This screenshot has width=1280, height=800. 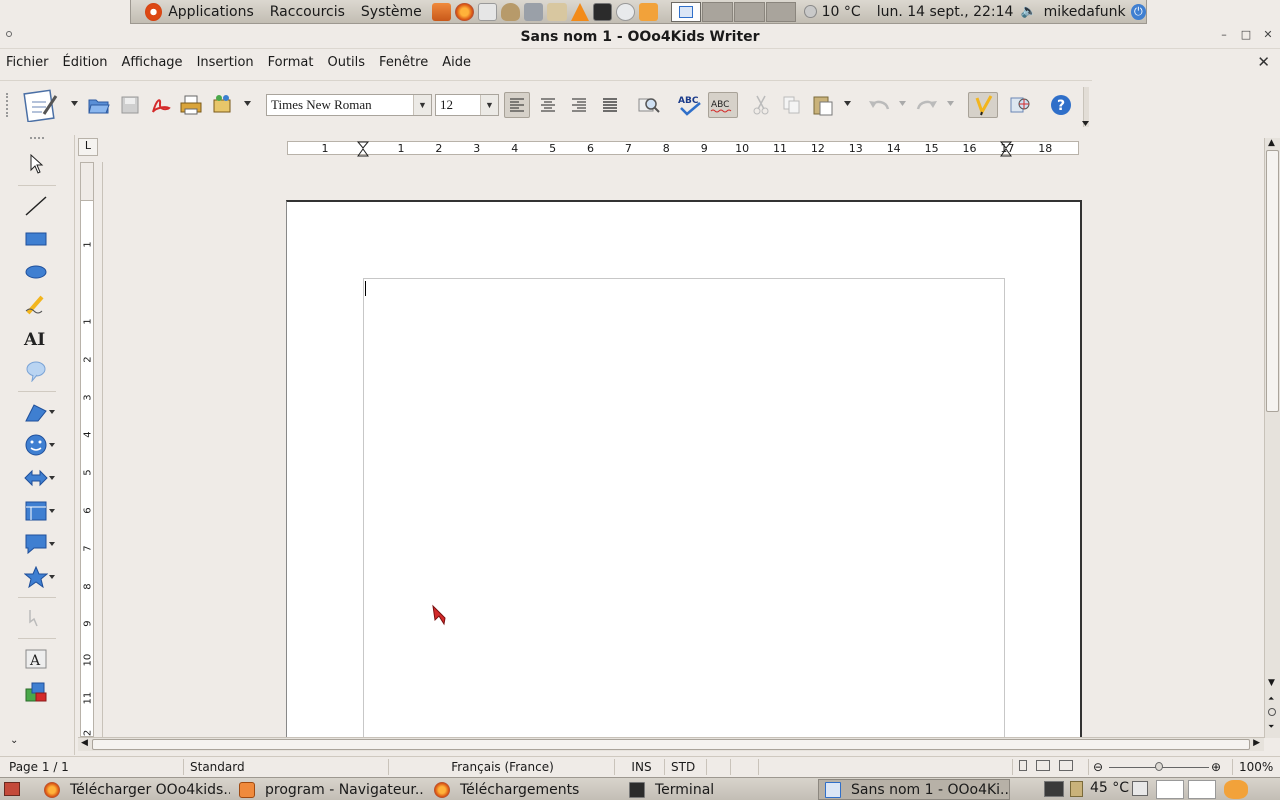 I want to click on firefox-icon, so click(x=464, y=11).